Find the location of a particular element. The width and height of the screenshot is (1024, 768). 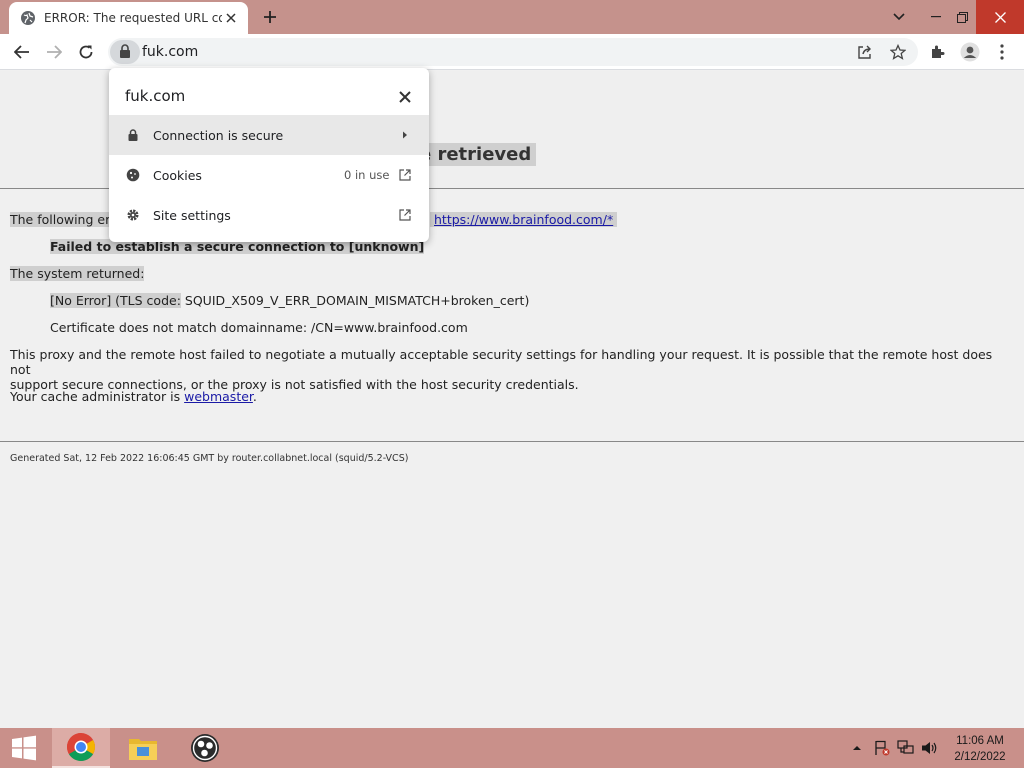

reload-button is located at coordinates (86, 52).